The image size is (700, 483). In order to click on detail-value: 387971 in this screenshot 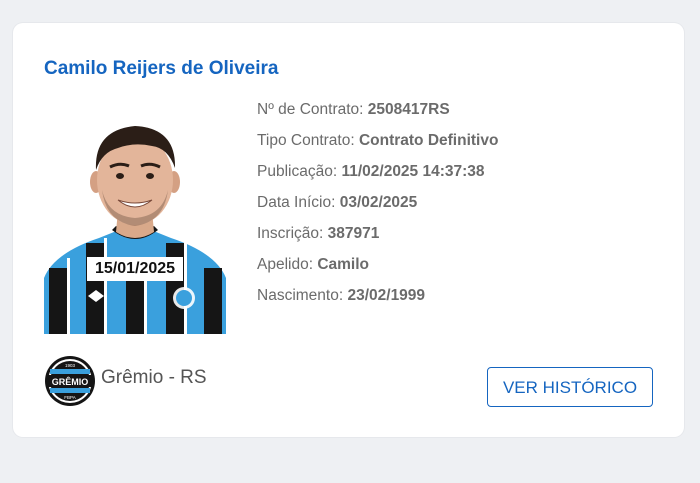, I will do `click(353, 233)`.